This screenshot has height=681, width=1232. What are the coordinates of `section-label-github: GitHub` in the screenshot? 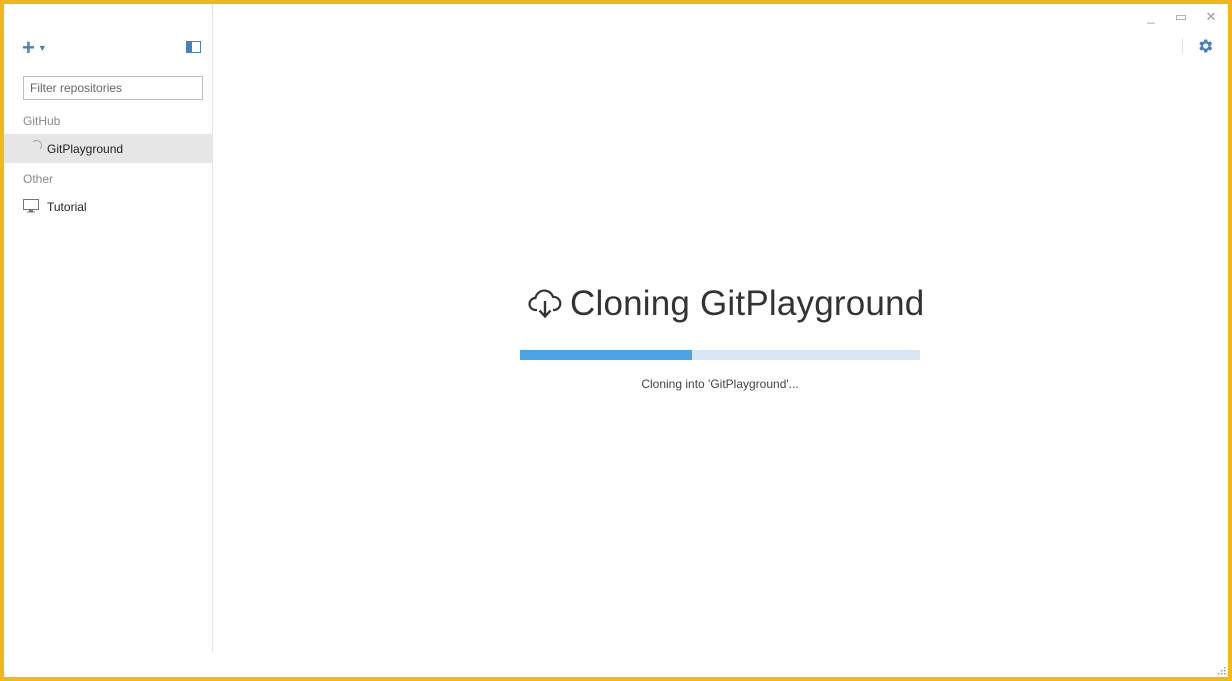 It's located at (42, 121).